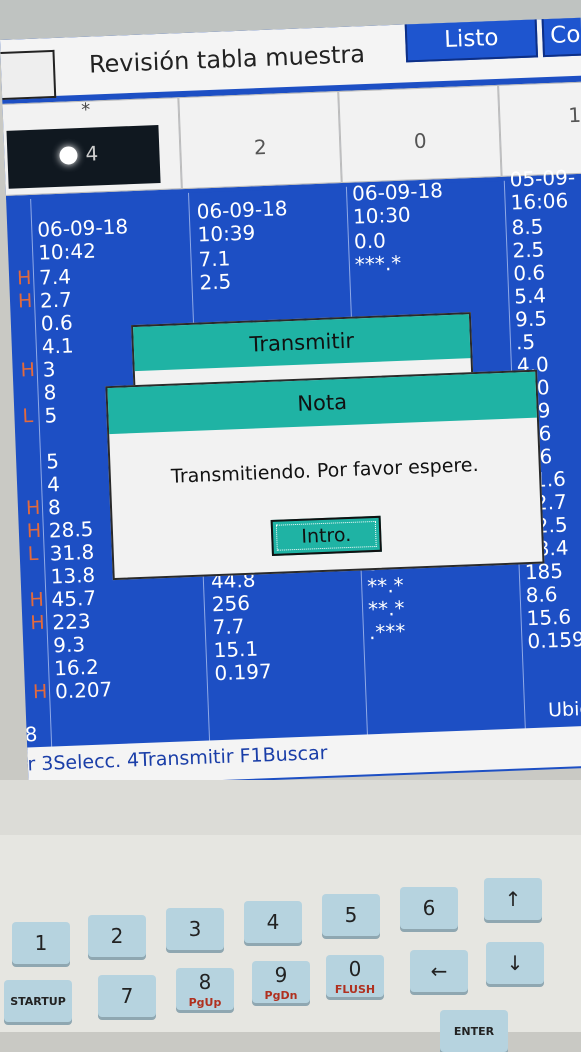 This screenshot has width=581, height=1052. What do you see at coordinates (290, 810) in the screenshot?
I see `monitor-bezel-bottom` at bounding box center [290, 810].